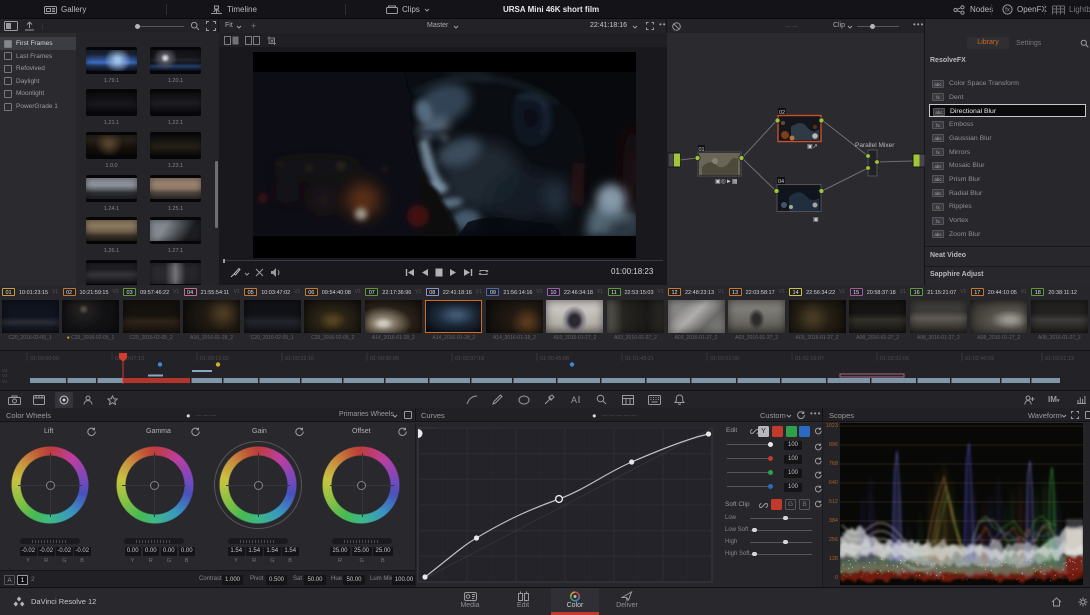 The image size is (1090, 615). What do you see at coordinates (1059, 359) in the screenshot?
I see `svg-text: 01:03:01:12` at bounding box center [1059, 359].